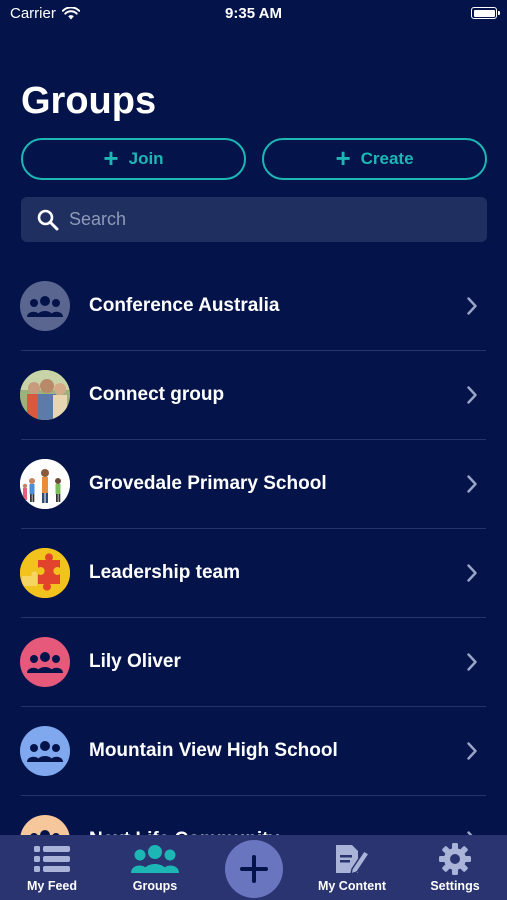  I want to click on group-name: Leadership team, so click(164, 572).